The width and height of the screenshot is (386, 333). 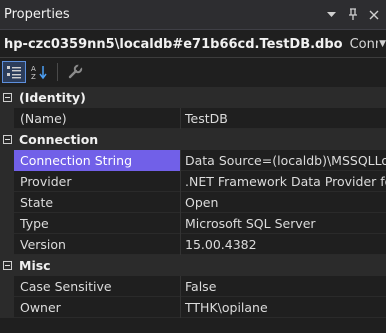 I want to click on property-name: Connection String, so click(x=97, y=160).